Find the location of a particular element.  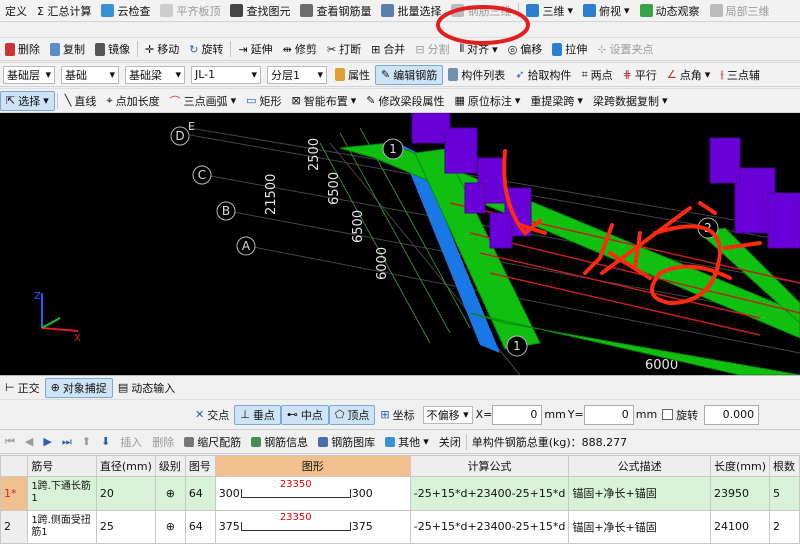

rotate-checkbox is located at coordinates (668, 414).